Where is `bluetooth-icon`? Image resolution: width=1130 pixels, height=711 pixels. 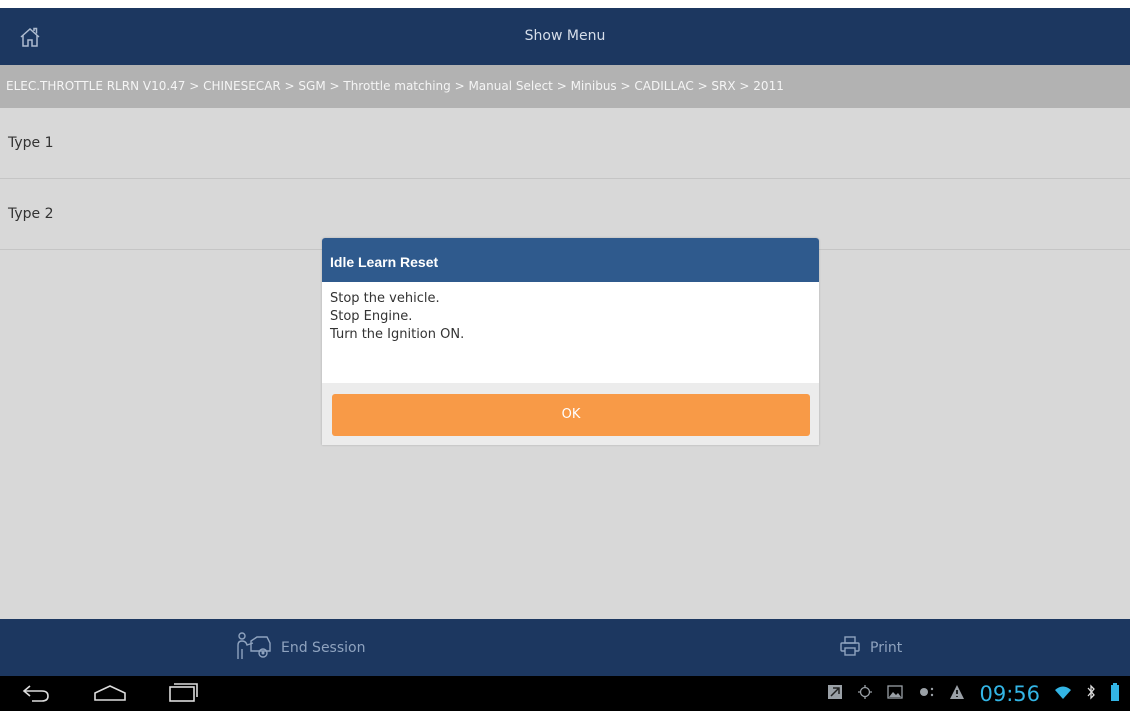 bluetooth-icon is located at coordinates (1091, 693).